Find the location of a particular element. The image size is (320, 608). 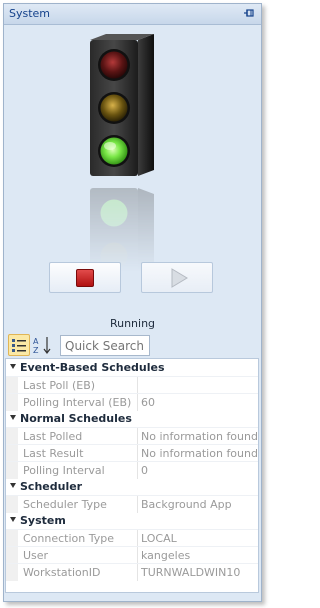

property-row: WorkstationID TURNWALDWIN10 is located at coordinates (132, 572).